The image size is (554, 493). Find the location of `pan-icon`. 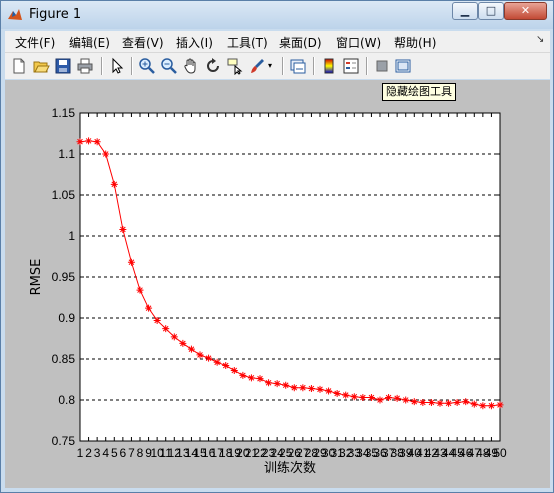

pan-icon is located at coordinates (191, 66).